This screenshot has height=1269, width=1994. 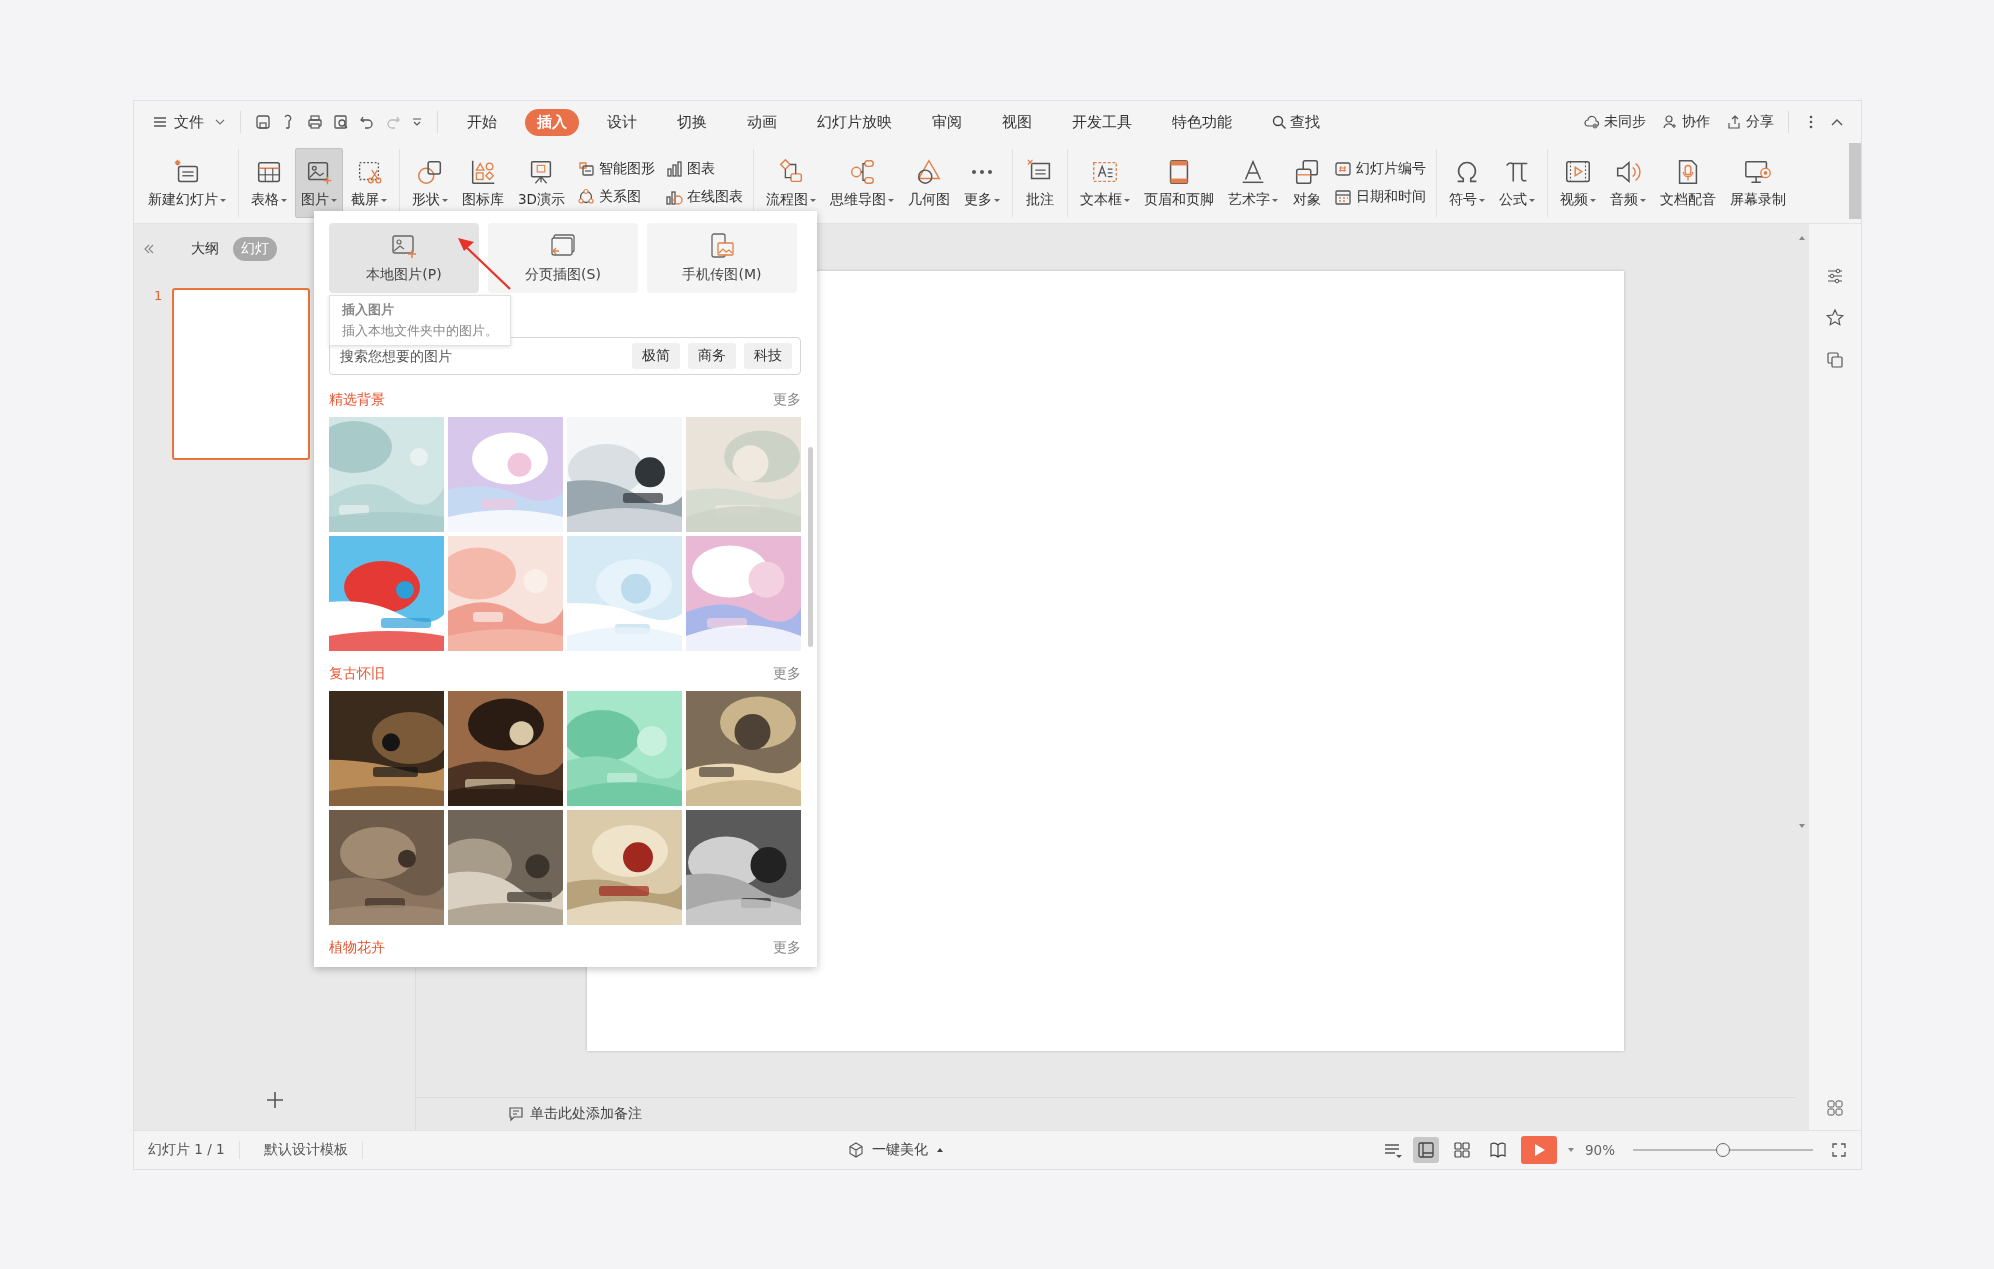 I want to click on picture-option: 本地图片(P), so click(x=404, y=258).